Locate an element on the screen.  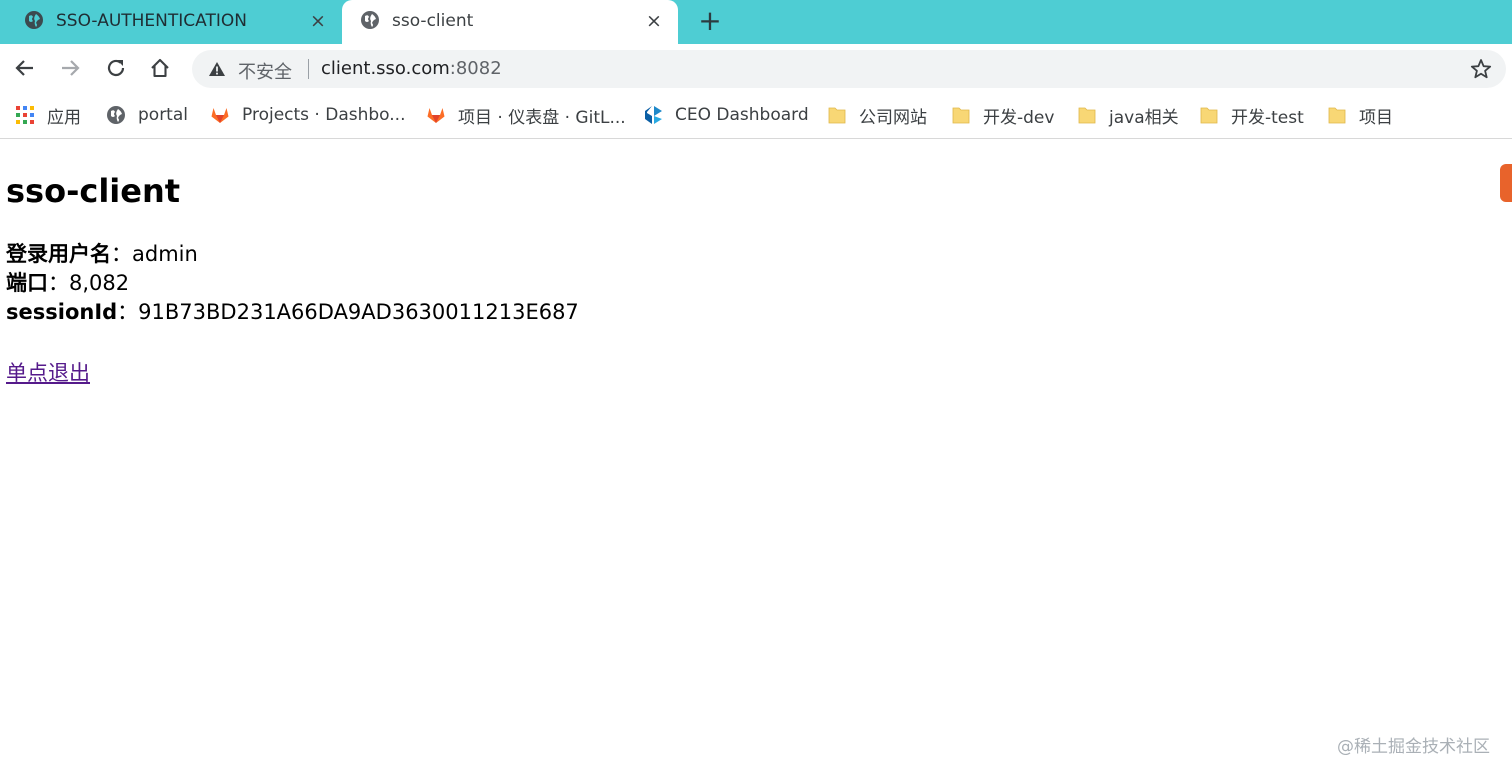
bookmark-label: 公司网站 is located at coordinates (893, 117).